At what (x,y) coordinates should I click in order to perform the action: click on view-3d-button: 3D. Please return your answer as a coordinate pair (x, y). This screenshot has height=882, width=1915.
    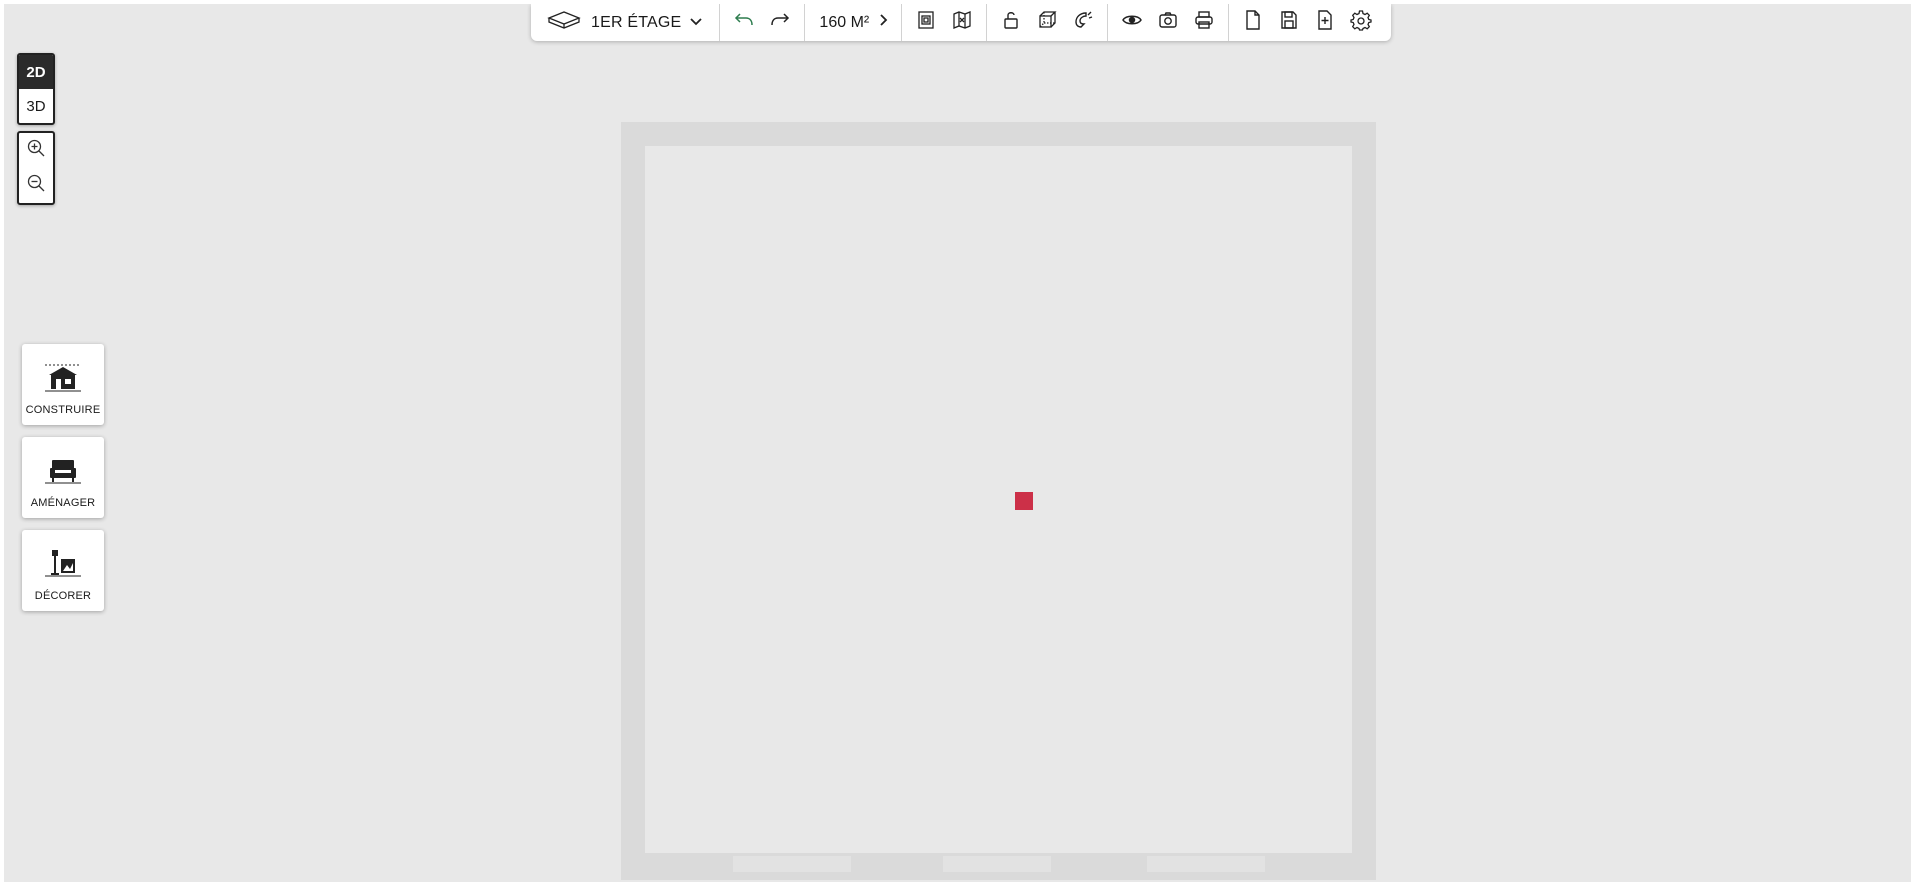
    Looking at the image, I should click on (36, 106).